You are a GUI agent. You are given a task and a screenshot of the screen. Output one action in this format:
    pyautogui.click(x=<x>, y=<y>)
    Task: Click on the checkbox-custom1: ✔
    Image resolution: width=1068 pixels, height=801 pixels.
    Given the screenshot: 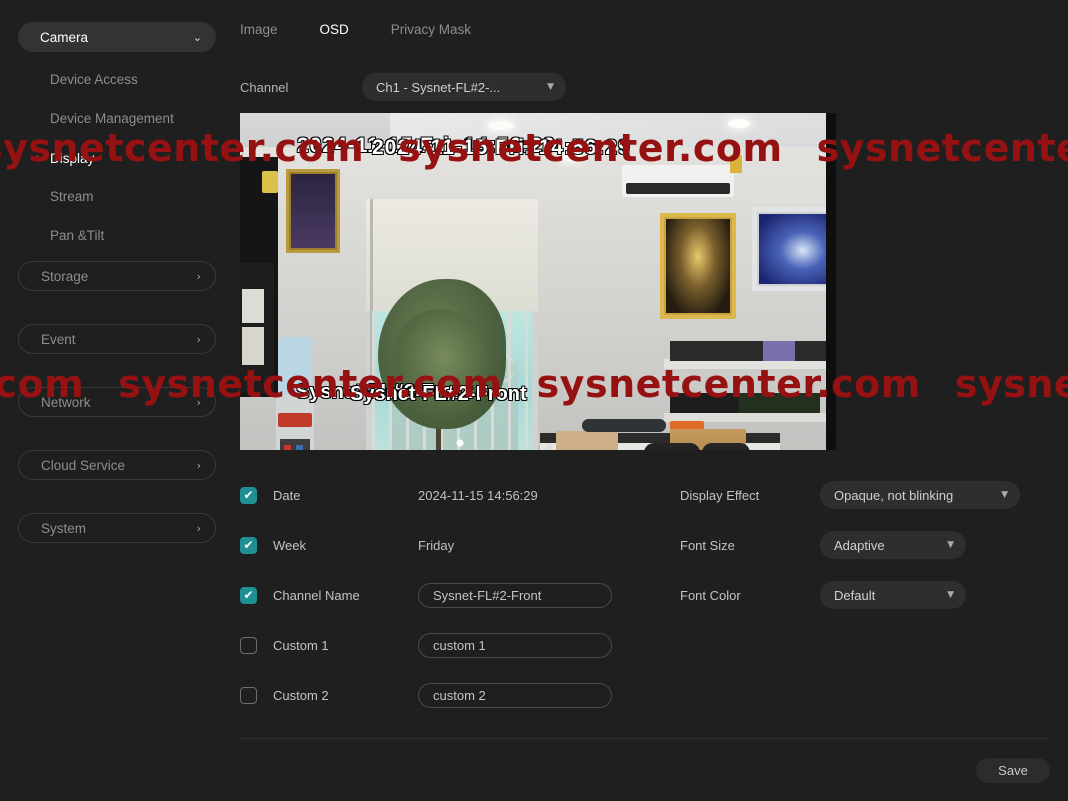 What is the action you would take?
    pyautogui.click(x=248, y=645)
    